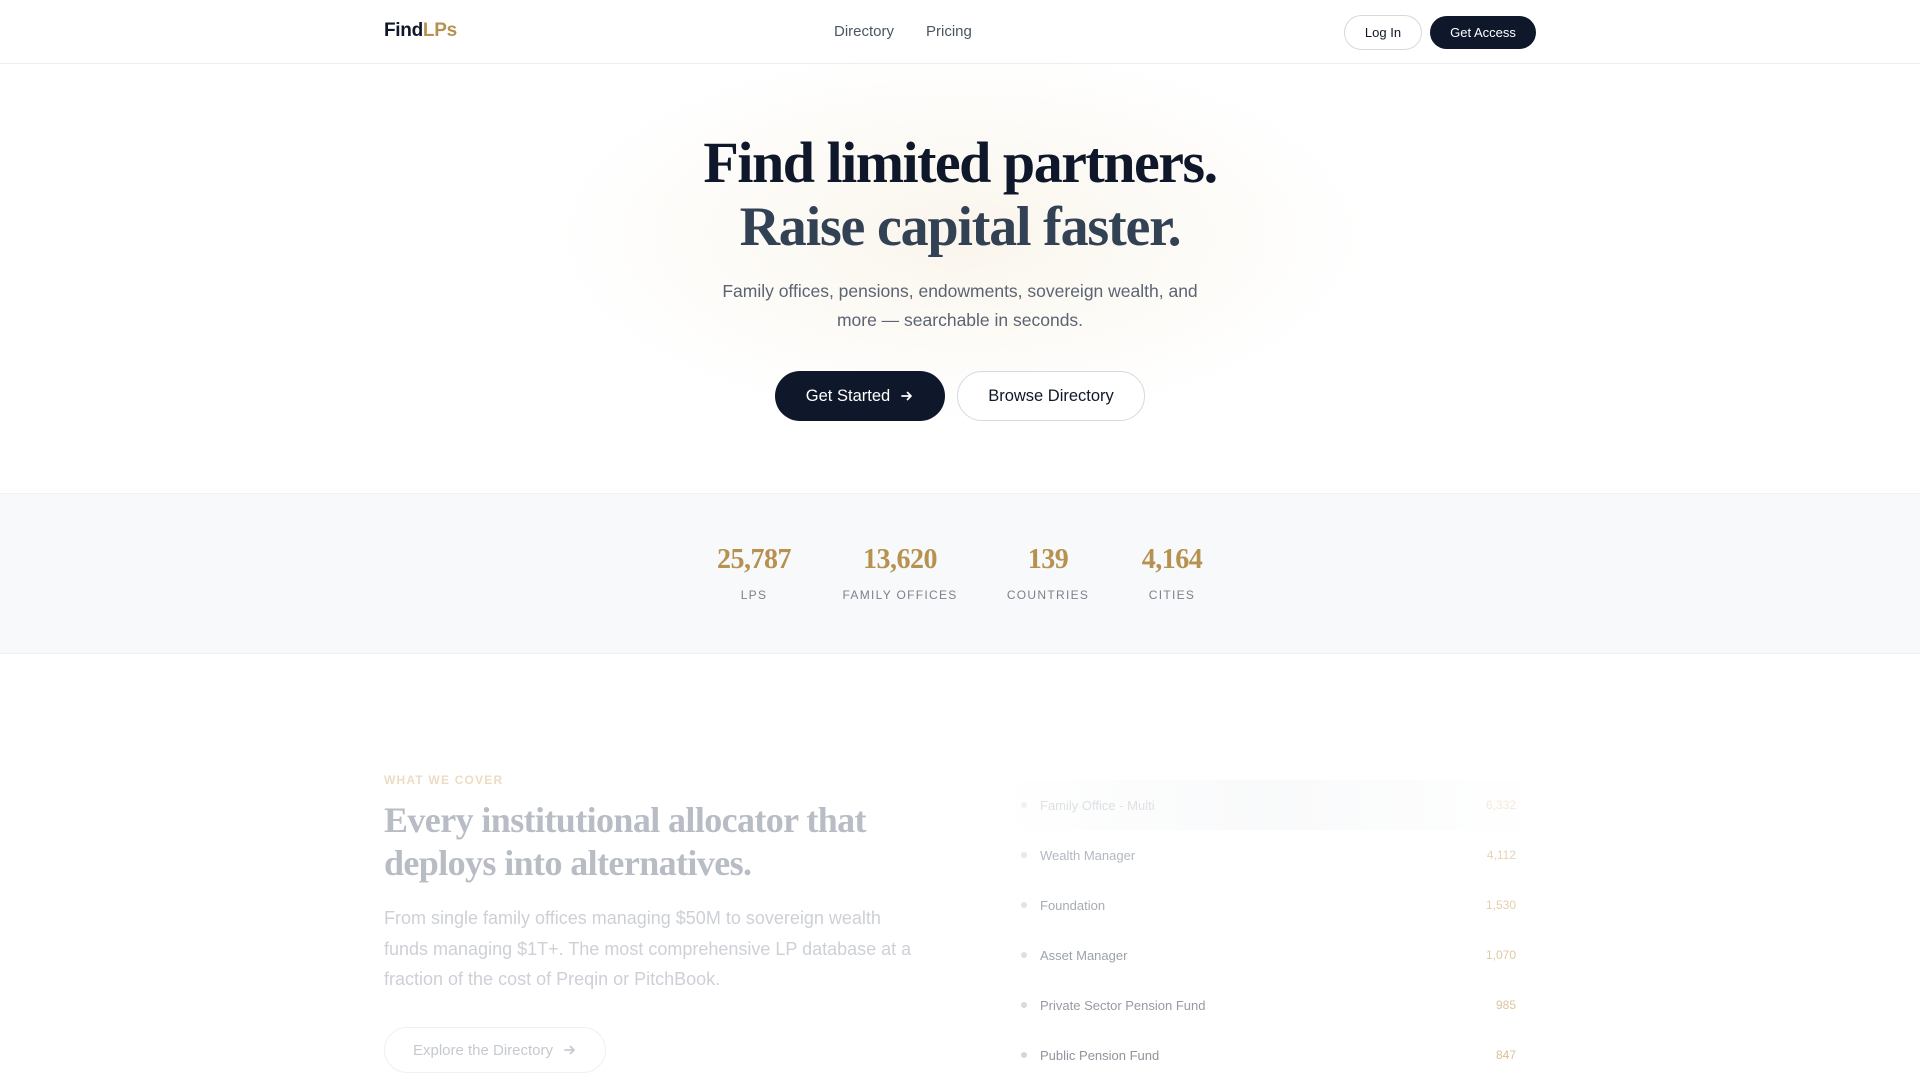 The image size is (1920, 1080). Describe the element at coordinates (903, 31) in the screenshot. I see `nav-links: Directory Pricing` at that location.